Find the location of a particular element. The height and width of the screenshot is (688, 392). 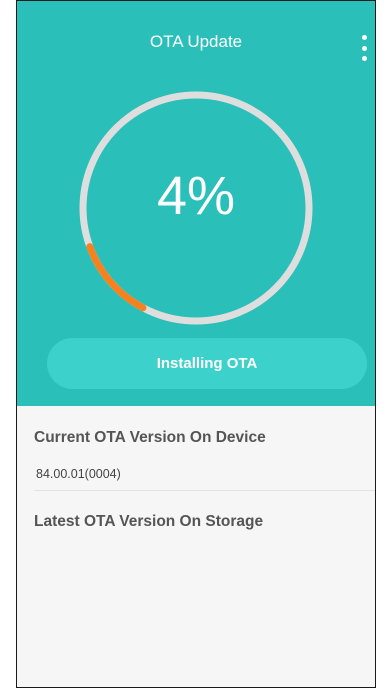

divider is located at coordinates (204, 490).